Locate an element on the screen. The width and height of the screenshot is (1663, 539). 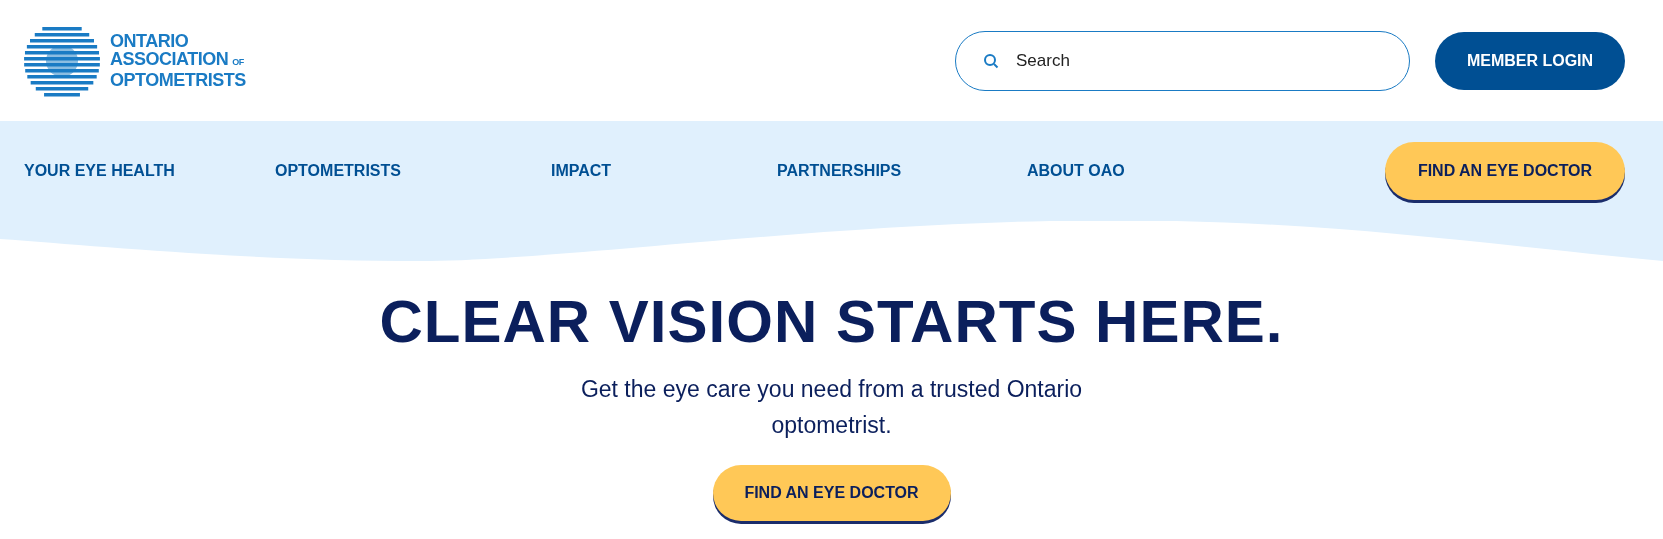
logo-text: ASSOCIATION is located at coordinates (169, 59).